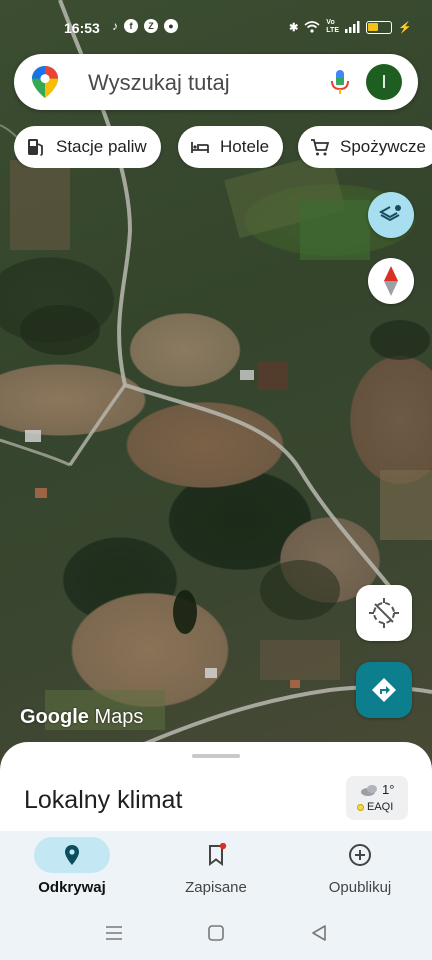  Describe the element at coordinates (82, 28) in the screenshot. I see `status-time: 16:53` at that location.